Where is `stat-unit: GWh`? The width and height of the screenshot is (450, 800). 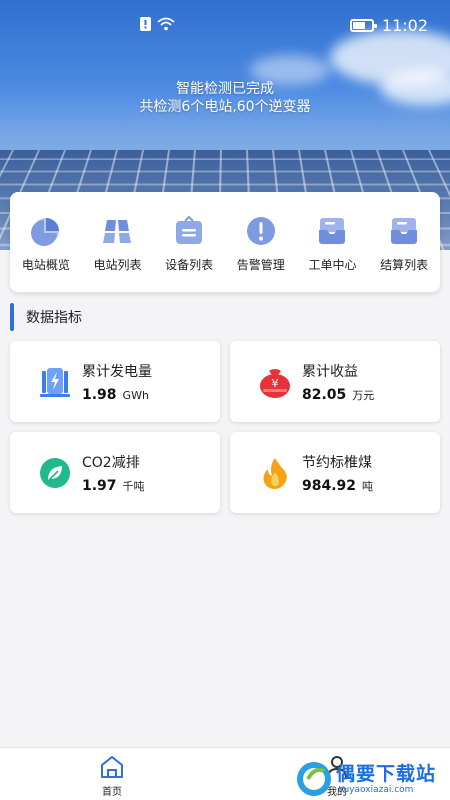 stat-unit: GWh is located at coordinates (135, 395).